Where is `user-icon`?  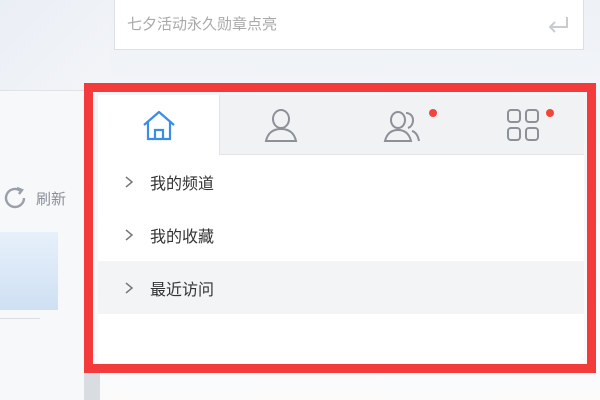 user-icon is located at coordinates (281, 125).